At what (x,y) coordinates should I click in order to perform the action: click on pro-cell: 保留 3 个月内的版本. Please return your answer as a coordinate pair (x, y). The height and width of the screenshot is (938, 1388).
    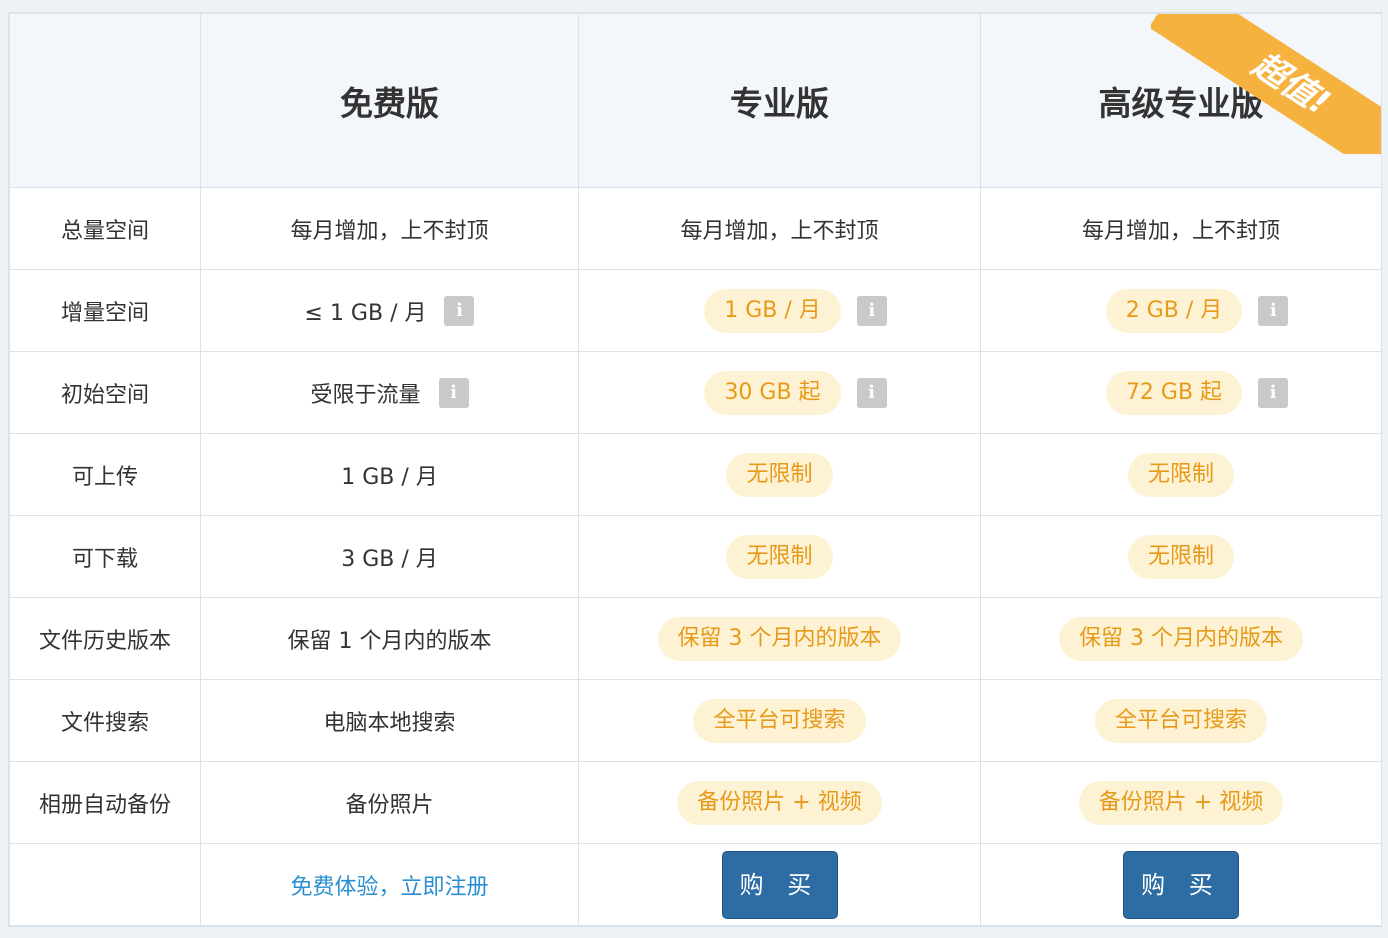
    Looking at the image, I should click on (779, 638).